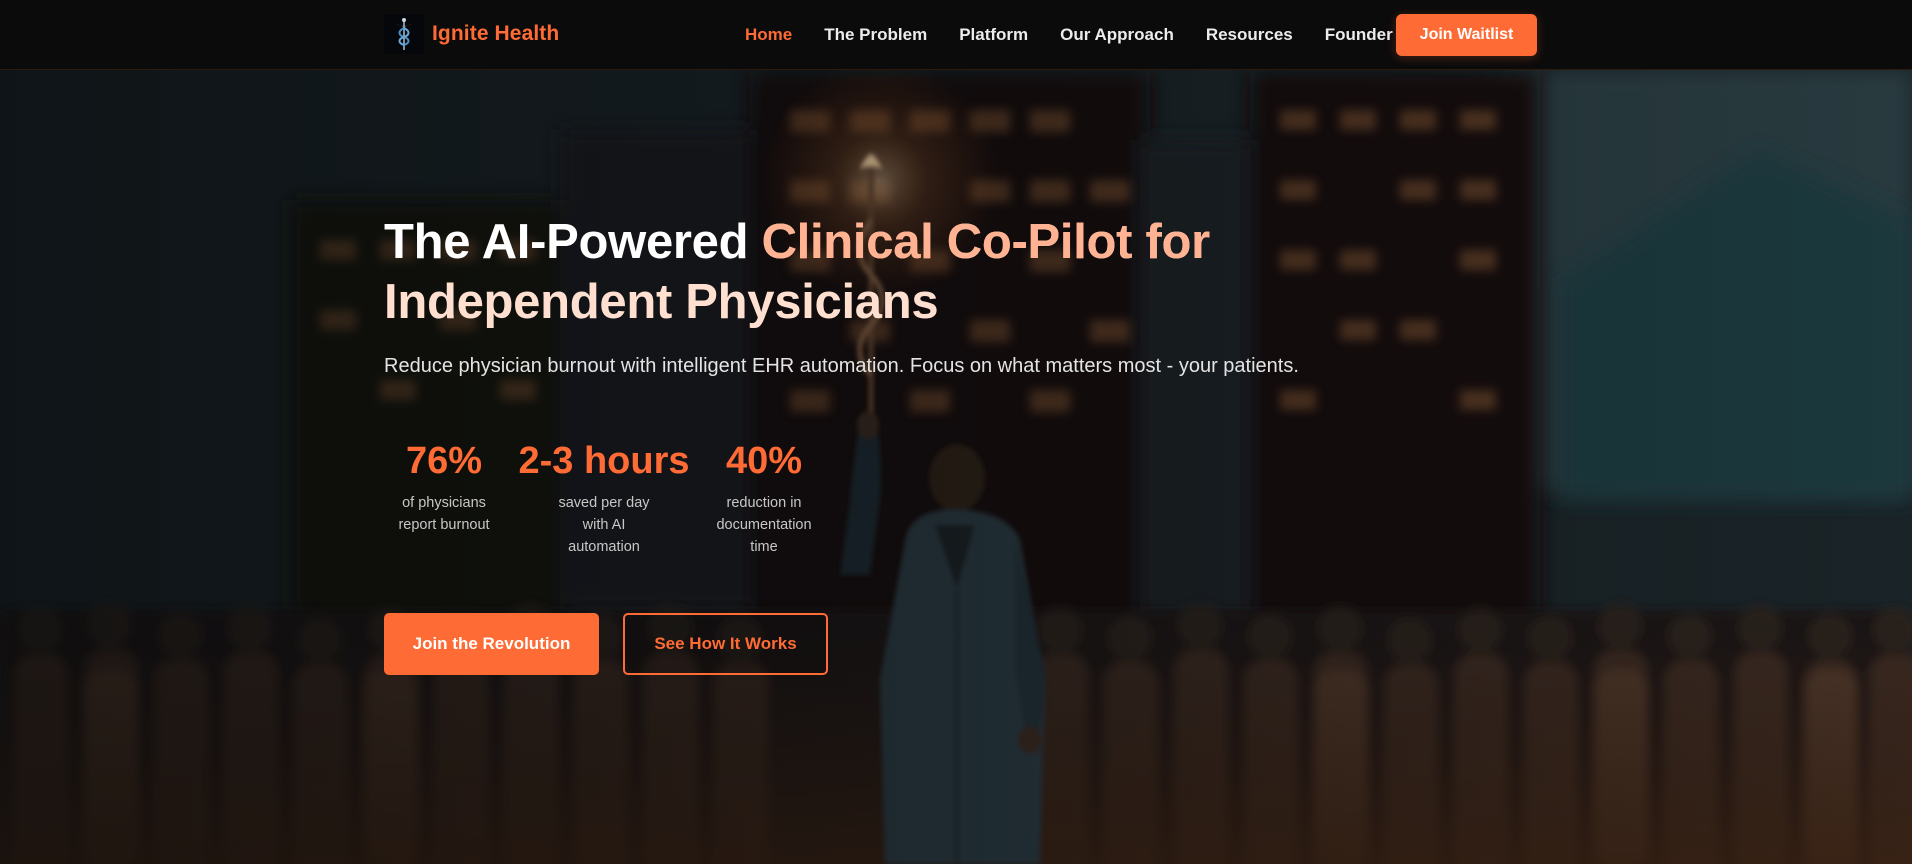  I want to click on nav-item-our-approach: Our Approach, so click(1117, 35).